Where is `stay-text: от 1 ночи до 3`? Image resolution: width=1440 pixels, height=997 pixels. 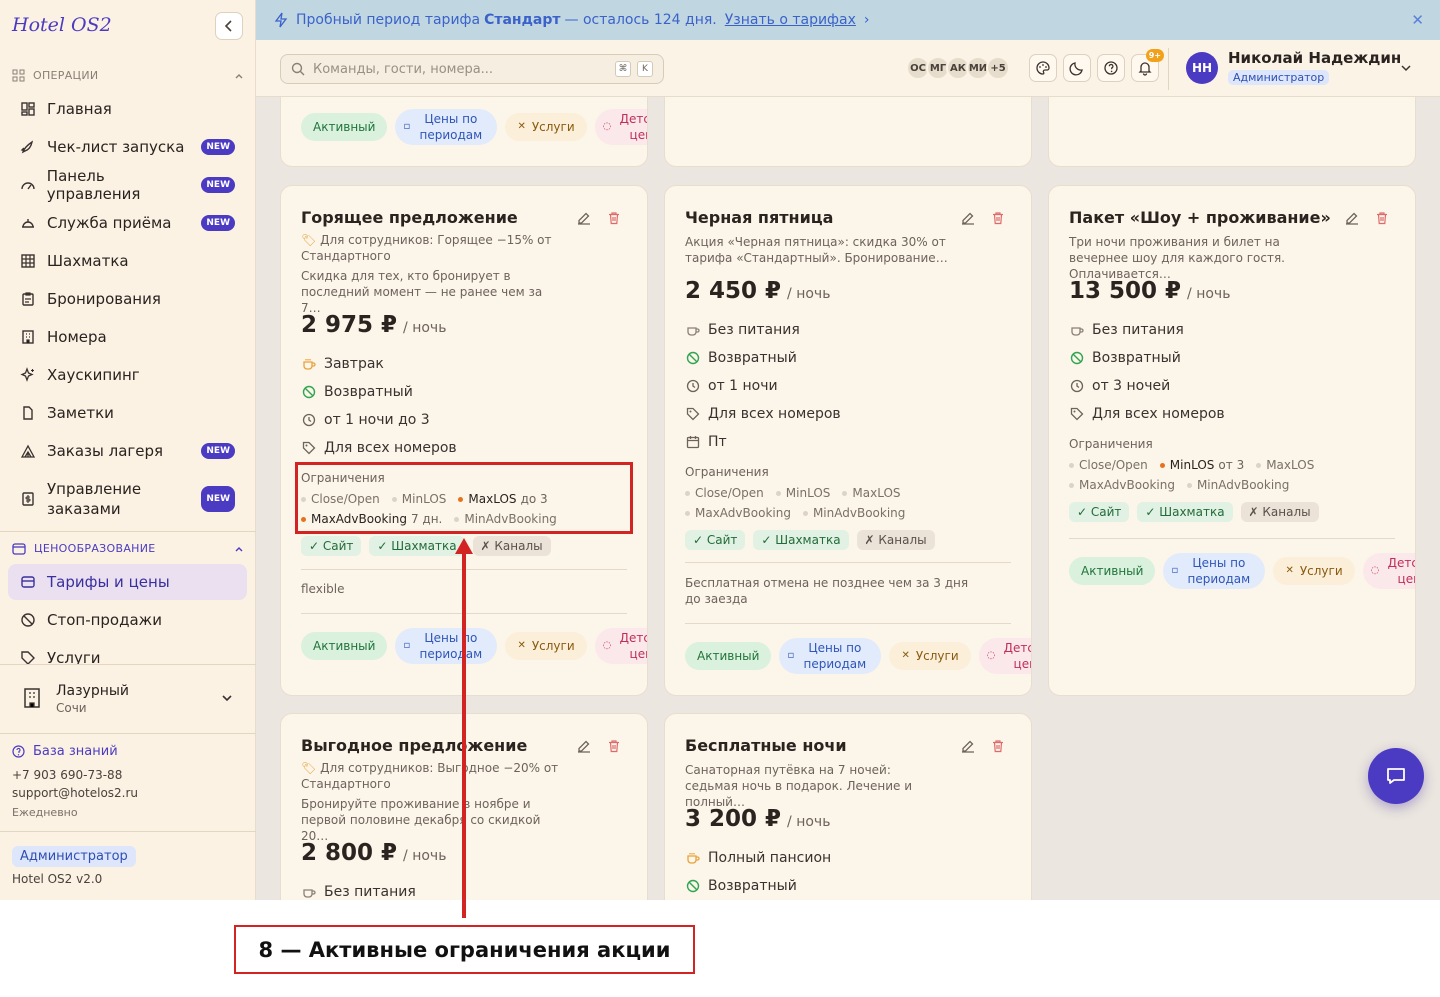 stay-text: от 1 ночи до 3 is located at coordinates (377, 420).